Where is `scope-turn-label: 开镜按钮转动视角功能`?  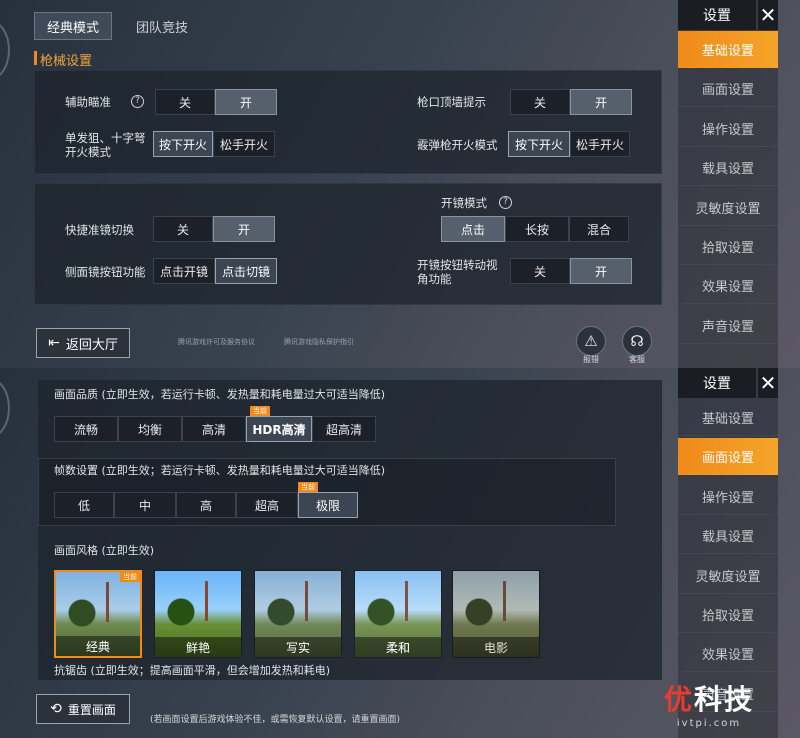
scope-turn-label: 开镜按钮转动视角功能 is located at coordinates (457, 272).